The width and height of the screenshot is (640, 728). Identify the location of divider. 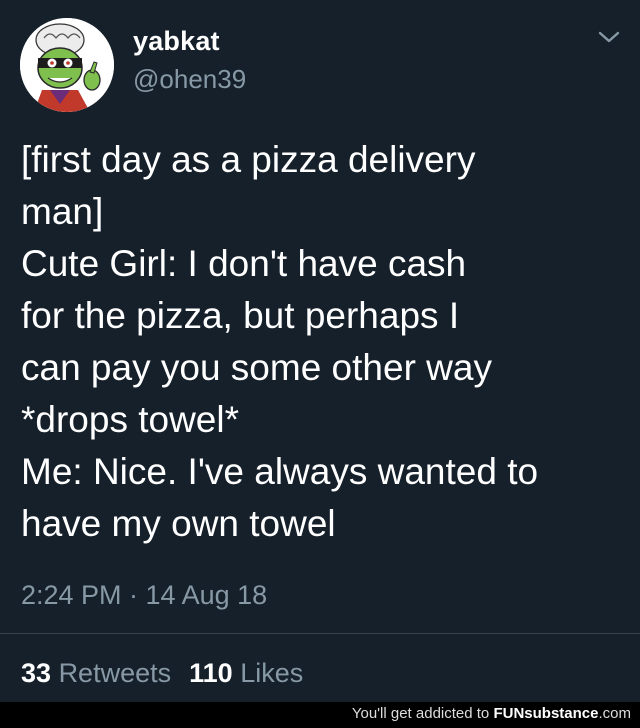
(320, 633).